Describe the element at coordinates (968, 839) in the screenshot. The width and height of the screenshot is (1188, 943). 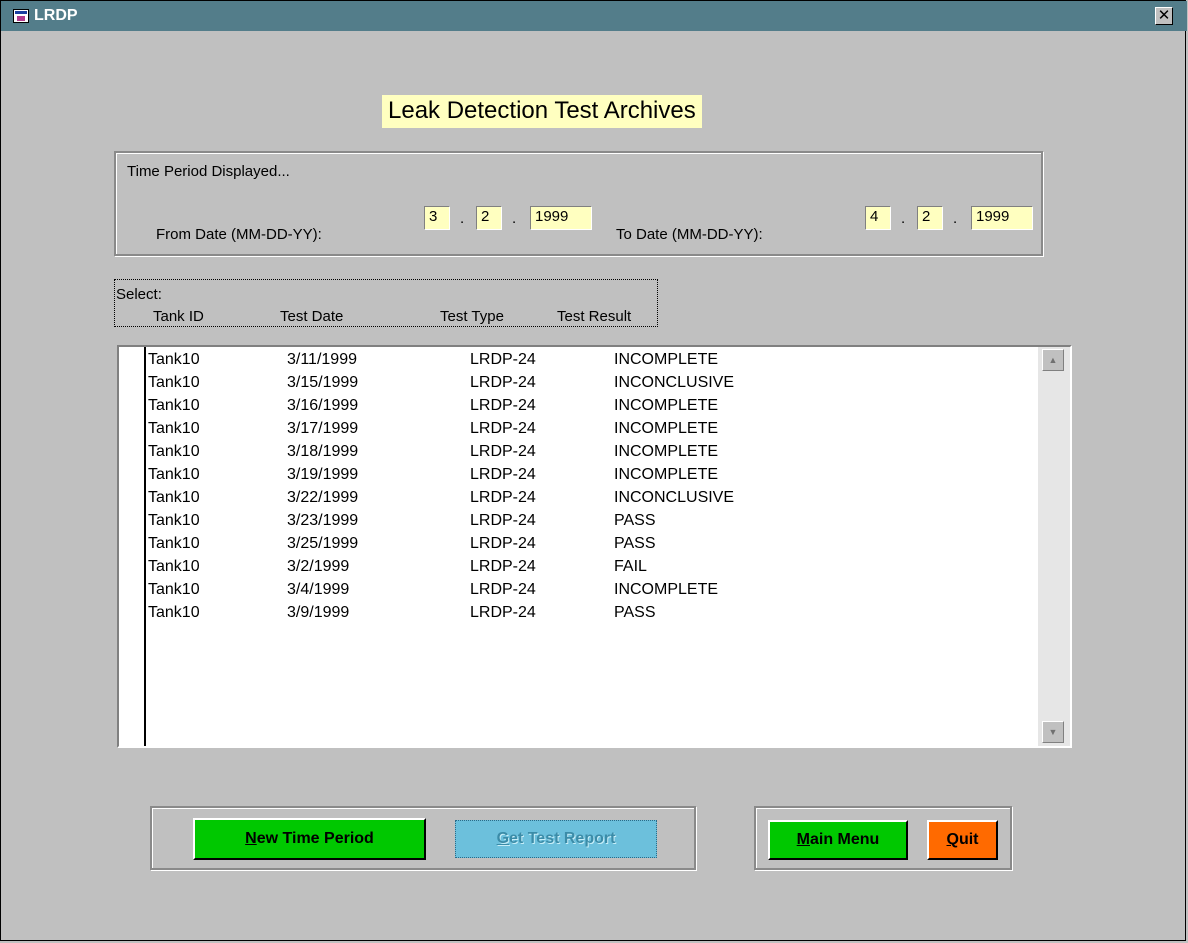
I see `quit-label: uit` at that location.